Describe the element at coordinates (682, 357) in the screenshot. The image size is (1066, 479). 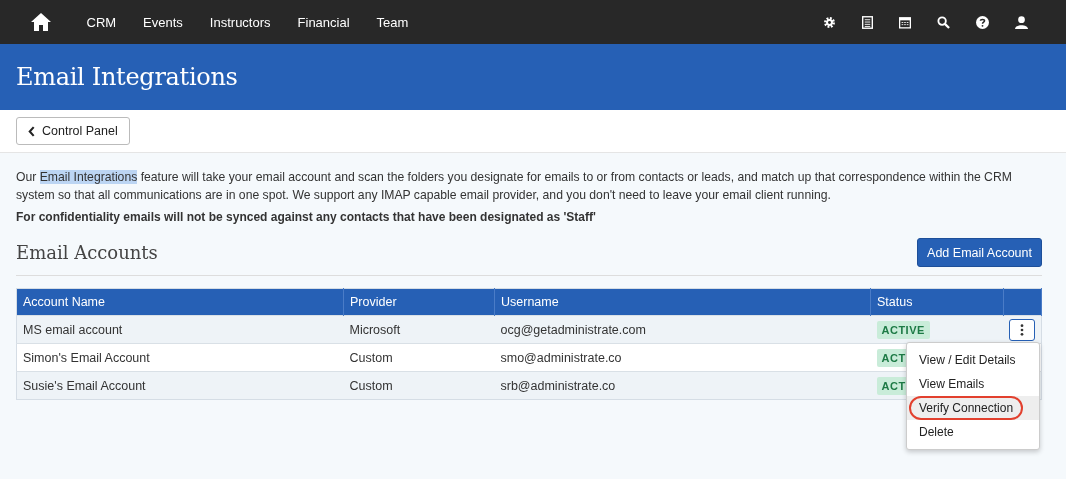
I see `table-cell: smo@administrate.co` at that location.